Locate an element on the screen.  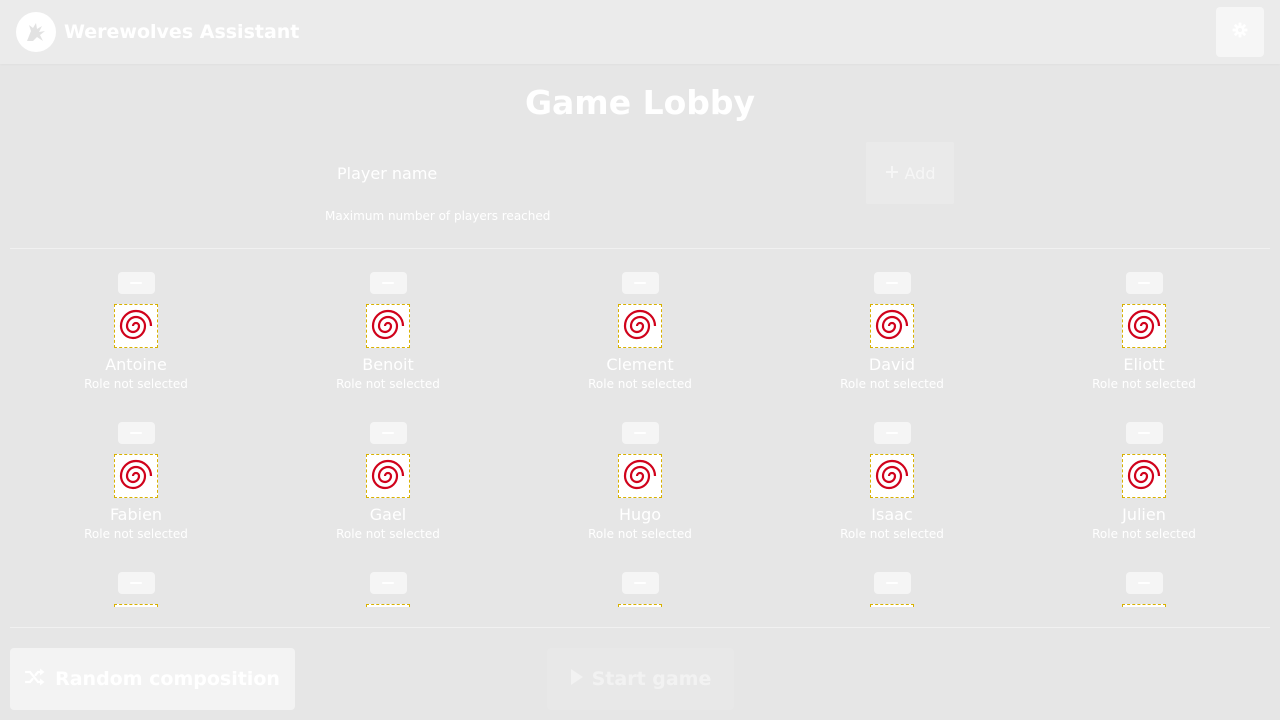
player-name: Hugo is located at coordinates (640, 514).